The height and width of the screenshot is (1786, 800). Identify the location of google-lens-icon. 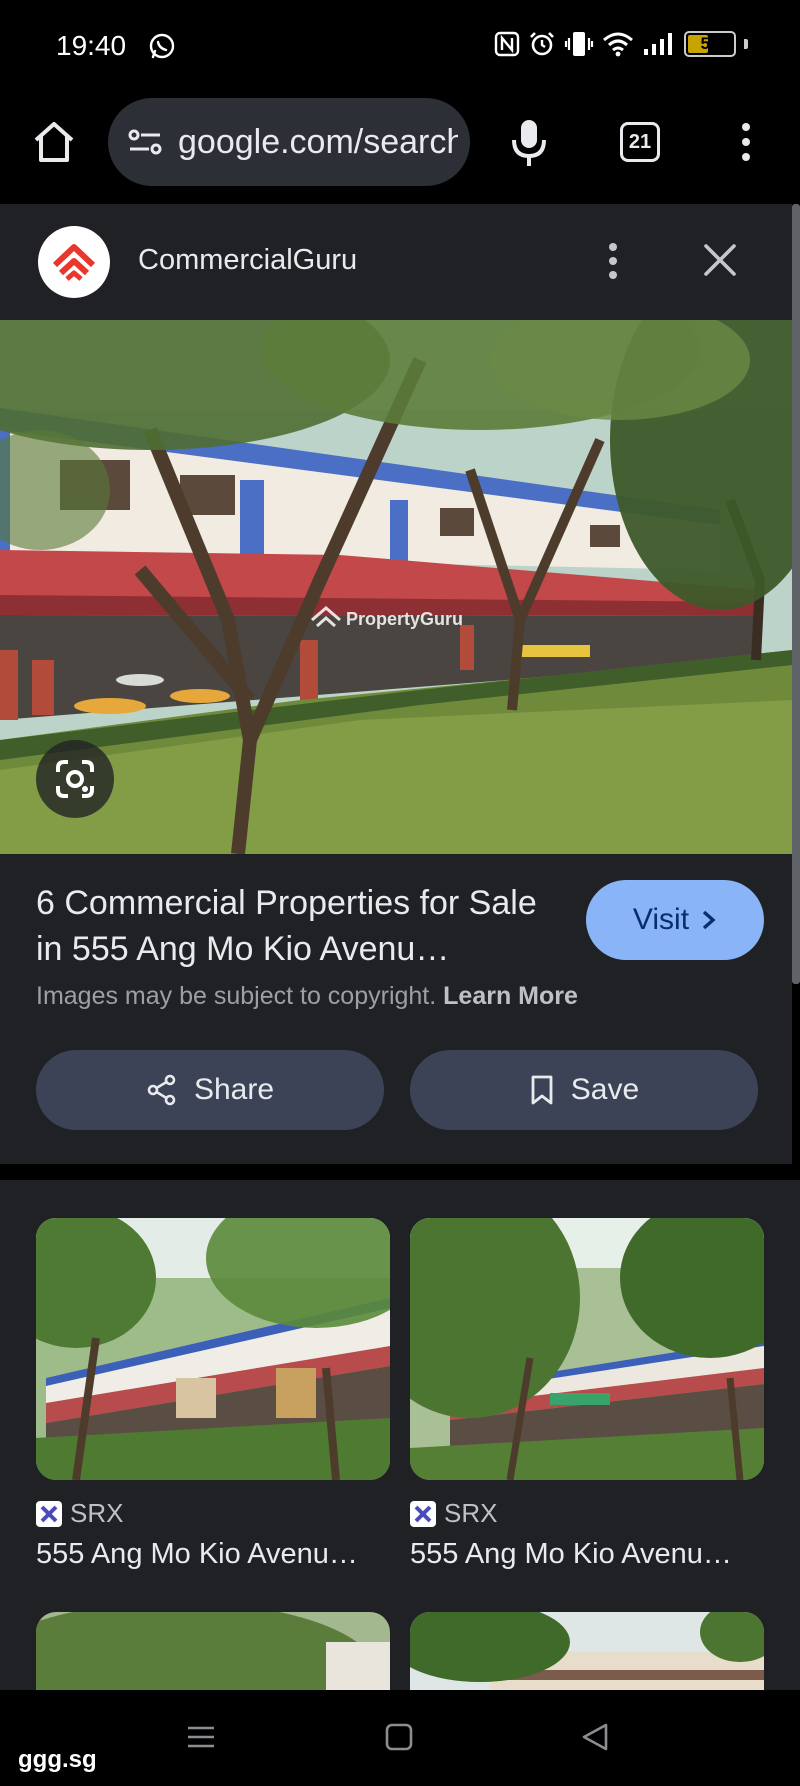
(75, 779).